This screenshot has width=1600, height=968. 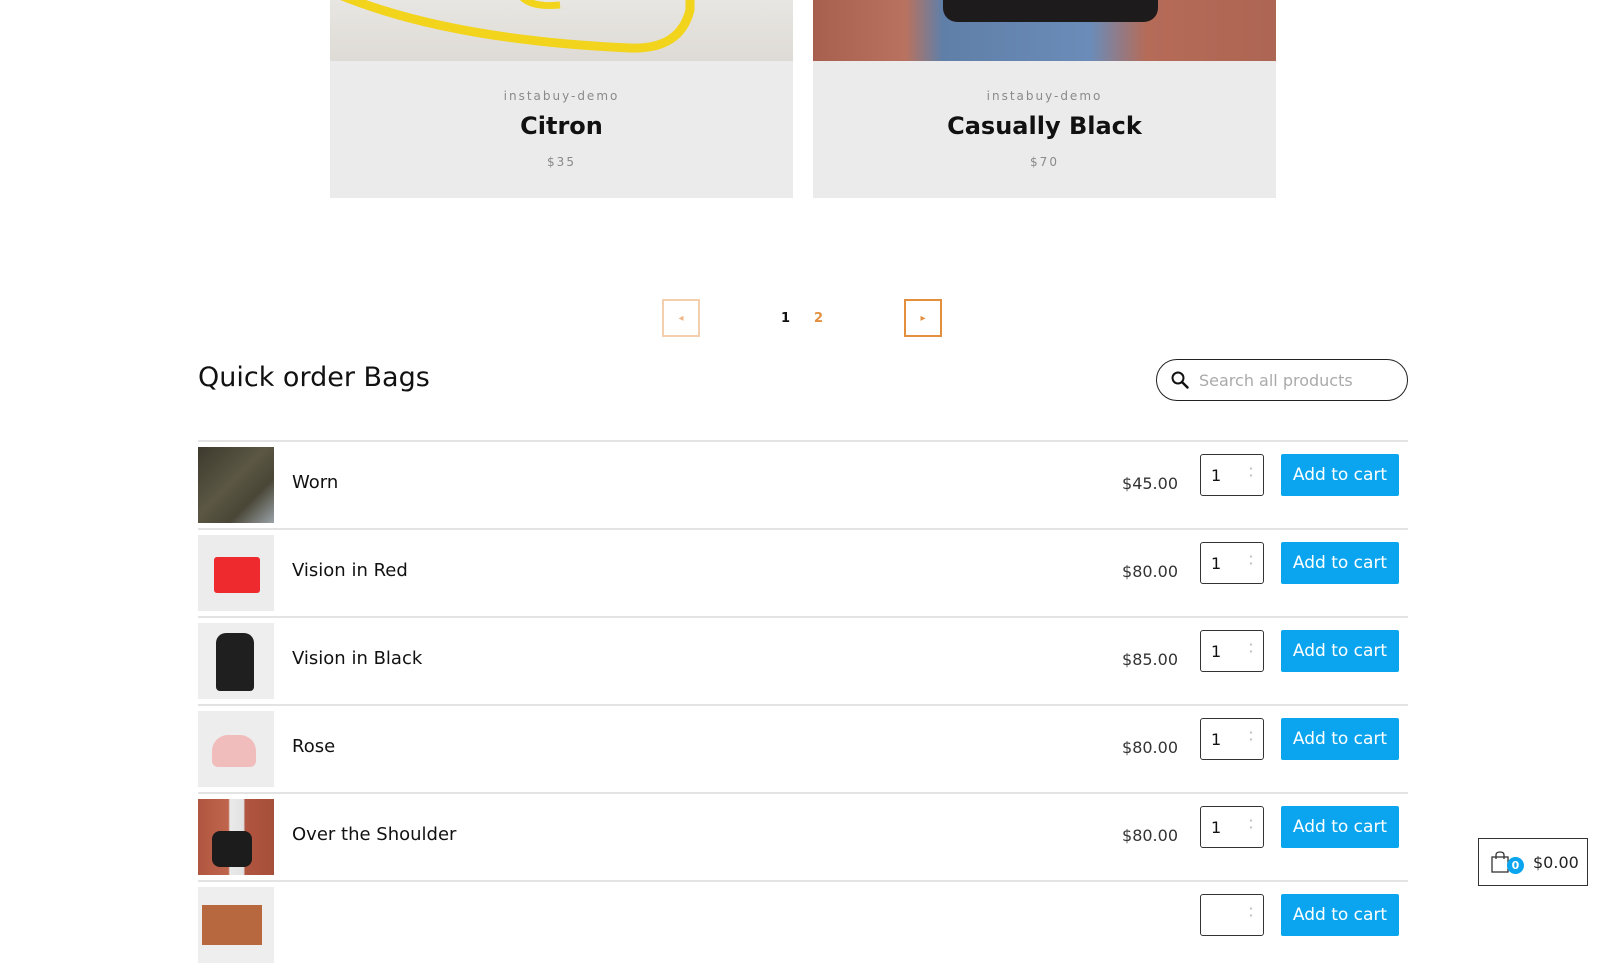 I want to click on product-image-casually-black, so click(x=1044, y=30).